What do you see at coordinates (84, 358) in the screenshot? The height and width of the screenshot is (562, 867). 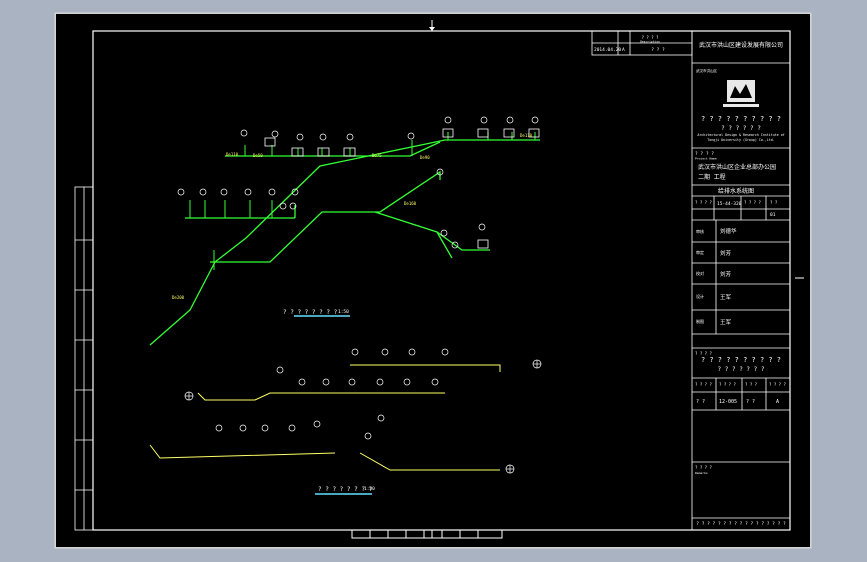 I see `left-signature-strip` at bounding box center [84, 358].